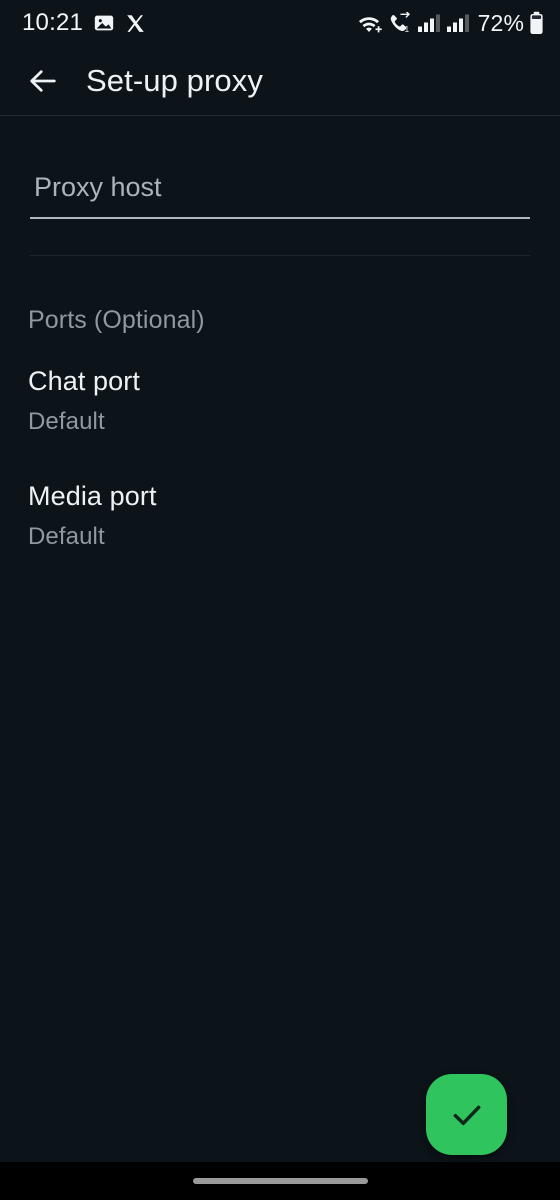  I want to click on system-navigation-bar, so click(280, 1181).